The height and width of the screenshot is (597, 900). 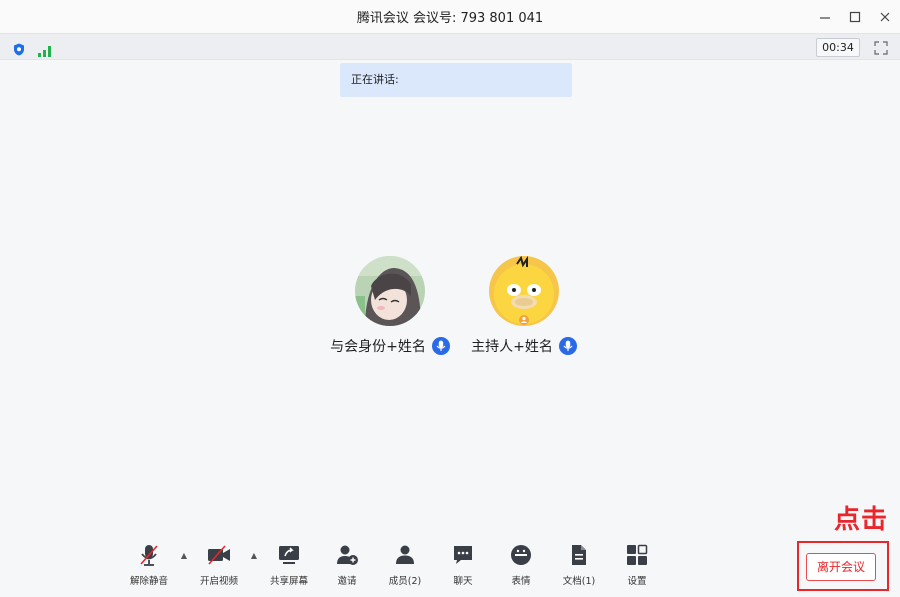 I want to click on invite-icon, so click(x=347, y=555).